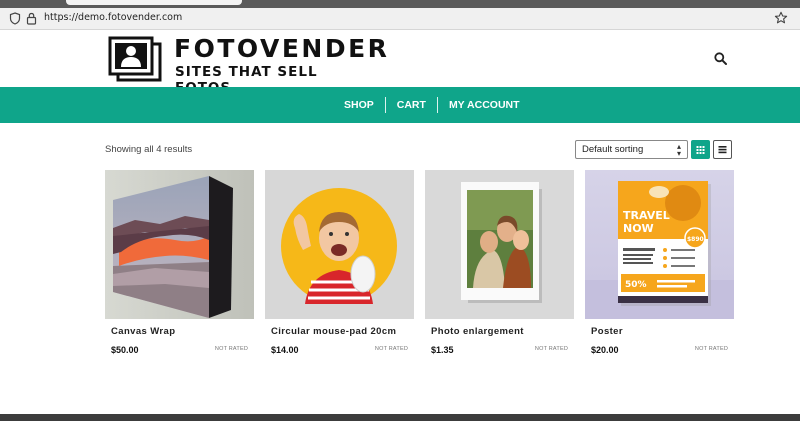 This screenshot has height=421, width=800. What do you see at coordinates (15, 18) in the screenshot?
I see `shield-icon` at bounding box center [15, 18].